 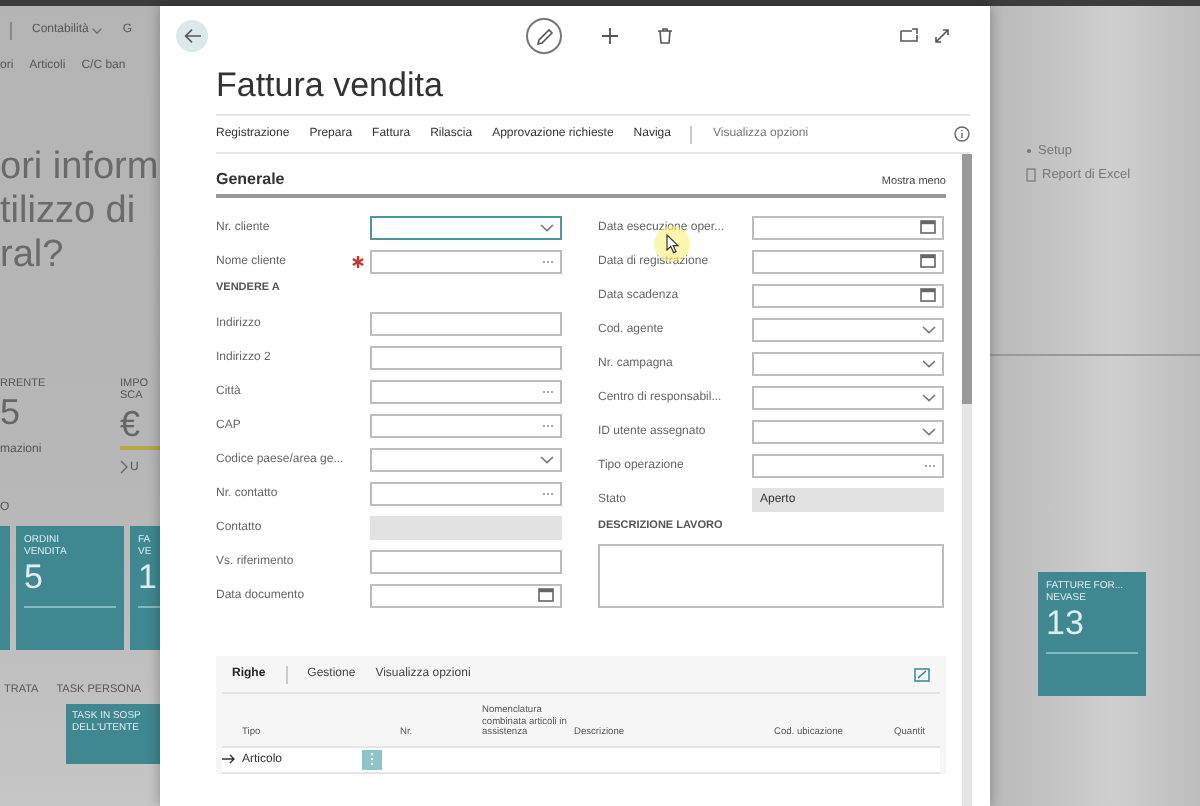 I want to click on dot-icon, so click(x=1029, y=150).